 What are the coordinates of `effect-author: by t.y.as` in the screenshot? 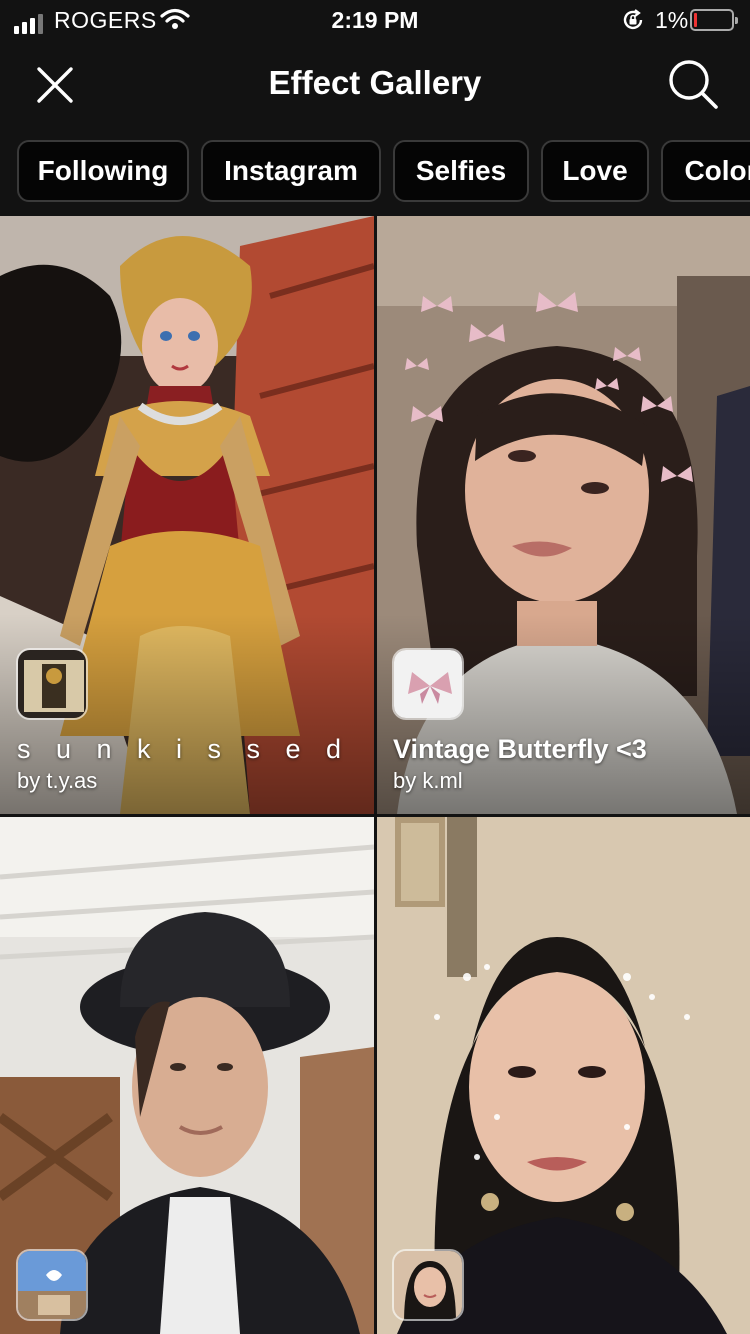 It's located at (57, 780).